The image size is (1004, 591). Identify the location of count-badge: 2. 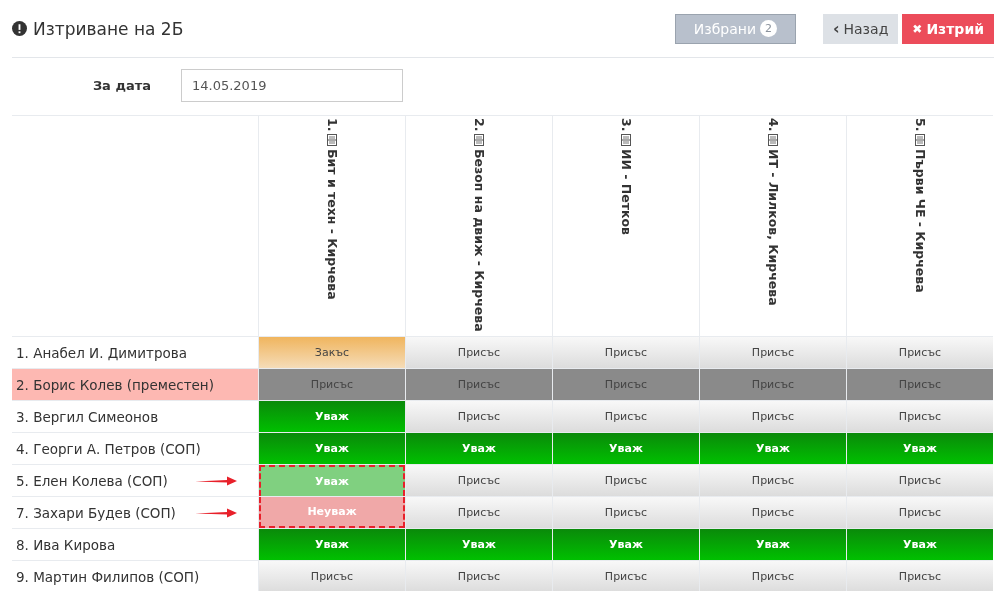
(769, 28).